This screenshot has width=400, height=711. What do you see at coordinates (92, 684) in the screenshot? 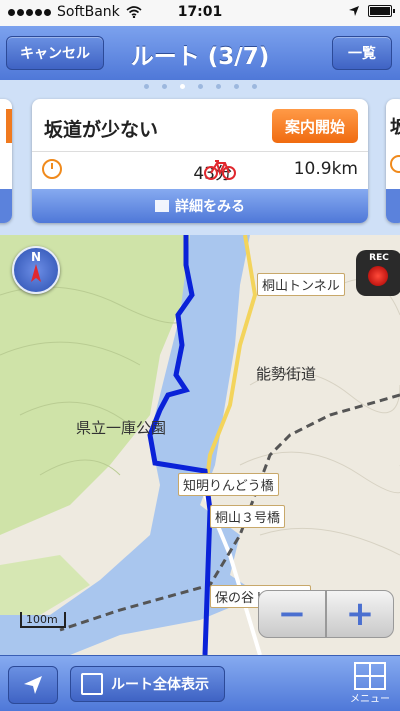
I see `route-overview-icon` at bounding box center [92, 684].